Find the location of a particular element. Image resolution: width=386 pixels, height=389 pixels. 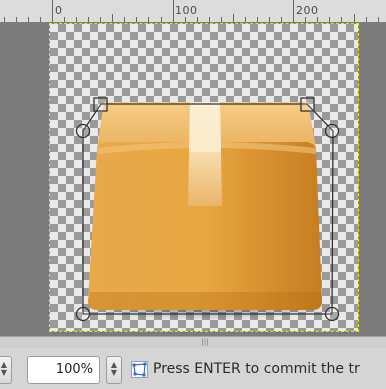

handle-left is located at coordinates (83, 131).